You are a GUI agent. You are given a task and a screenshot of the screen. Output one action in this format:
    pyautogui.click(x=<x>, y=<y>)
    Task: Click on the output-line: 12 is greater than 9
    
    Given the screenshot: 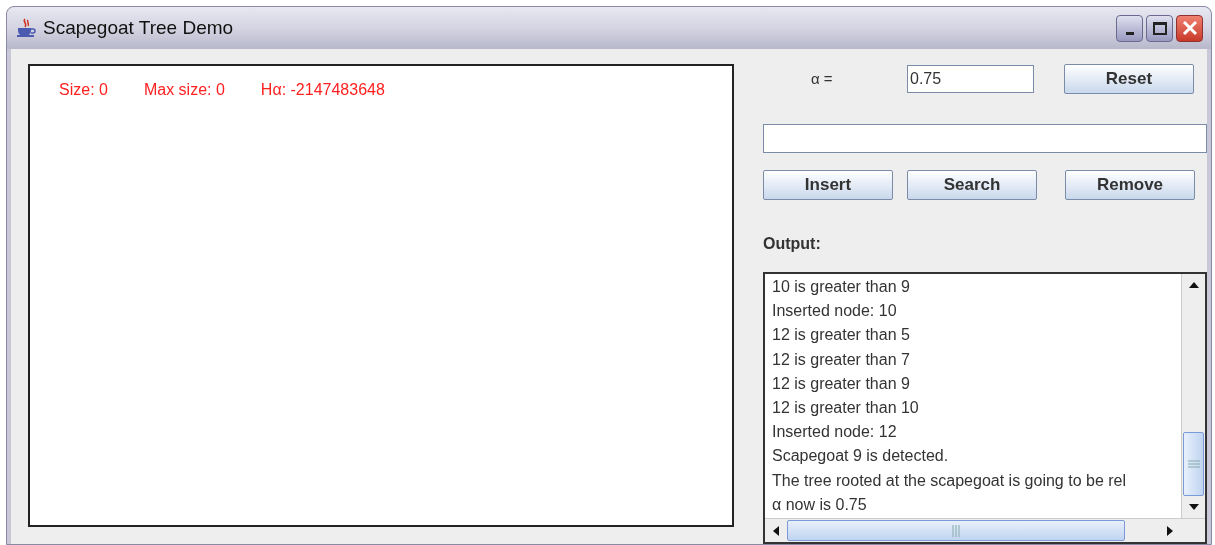 What is the action you would take?
    pyautogui.click(x=841, y=383)
    